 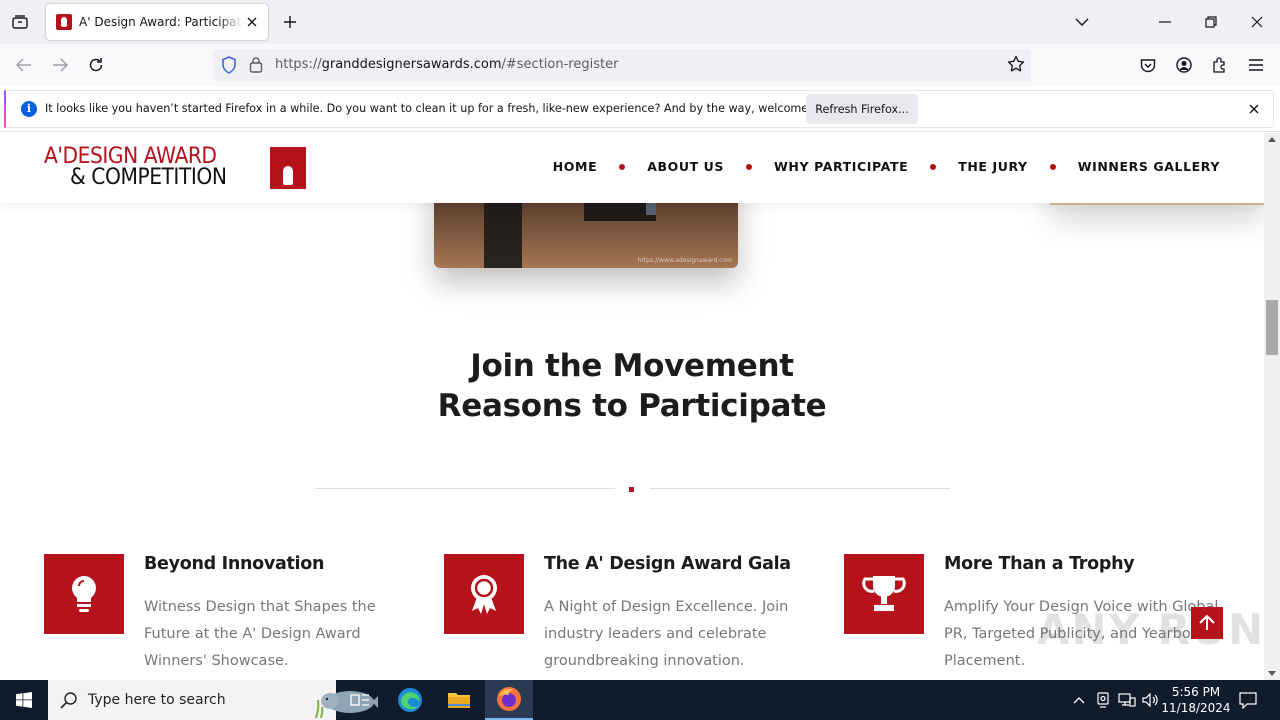 What do you see at coordinates (632, 366) in the screenshot?
I see `section-title-line-1: Join the Movement` at bounding box center [632, 366].